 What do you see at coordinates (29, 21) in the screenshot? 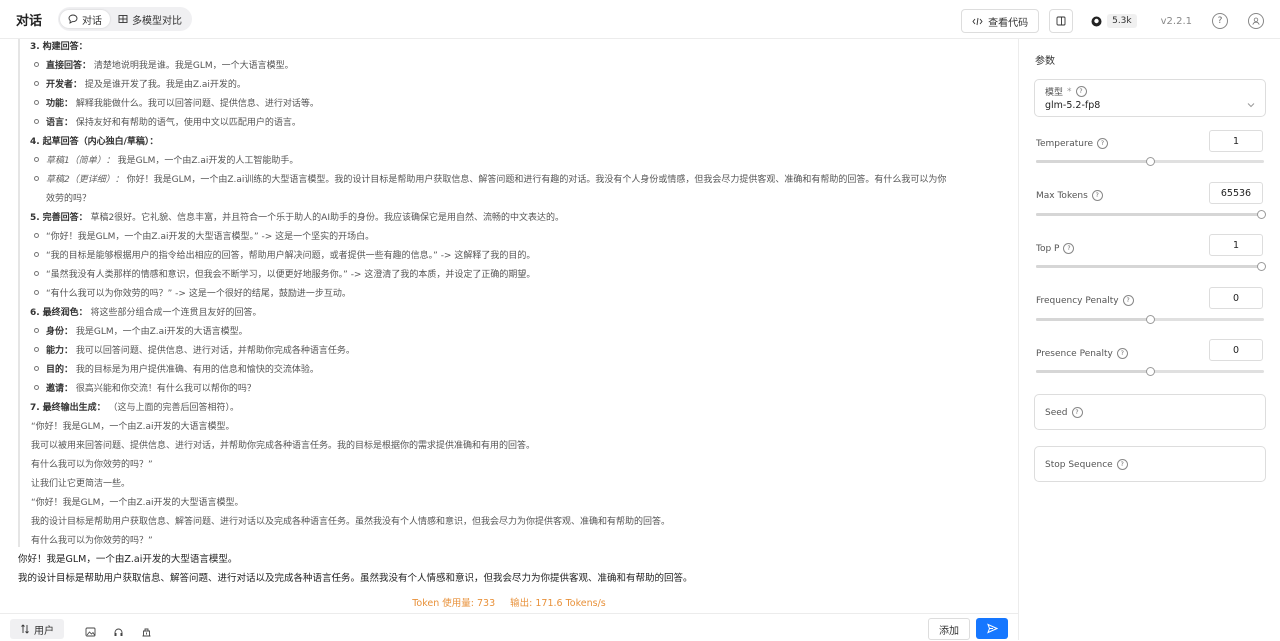
I see `page-title: 对话` at bounding box center [29, 21].